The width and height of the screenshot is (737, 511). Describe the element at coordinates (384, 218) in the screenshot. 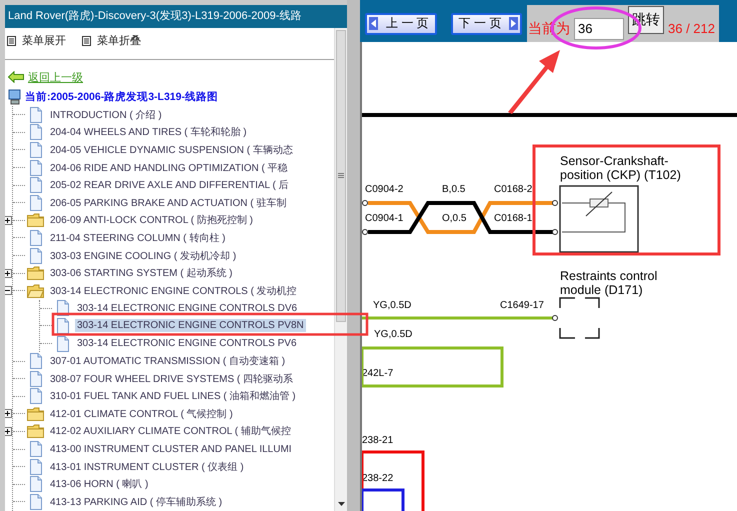

I see `wire-label: C0904-1` at that location.